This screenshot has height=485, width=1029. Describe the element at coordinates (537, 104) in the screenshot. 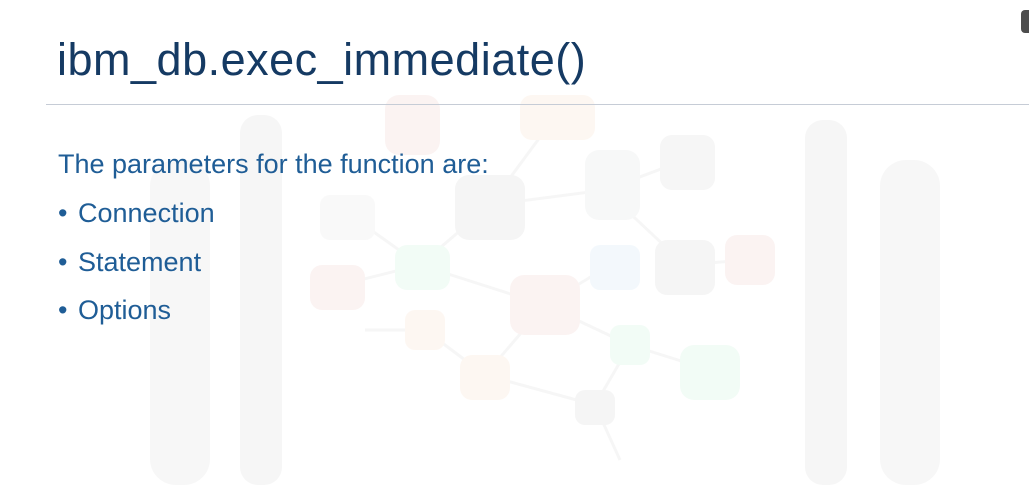

I see `title-divider` at that location.